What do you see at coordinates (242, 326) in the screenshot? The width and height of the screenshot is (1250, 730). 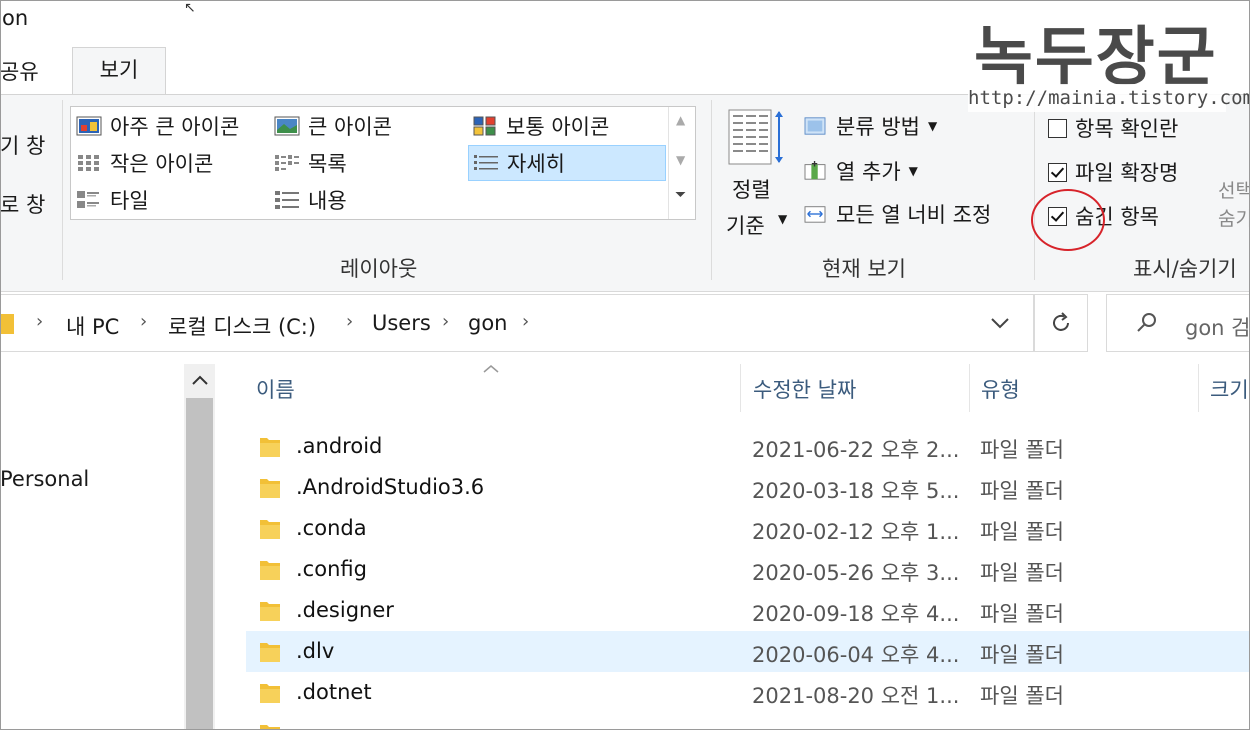 I see `breadcrumb-local-disk: 로컬 디스크 (C:)` at bounding box center [242, 326].